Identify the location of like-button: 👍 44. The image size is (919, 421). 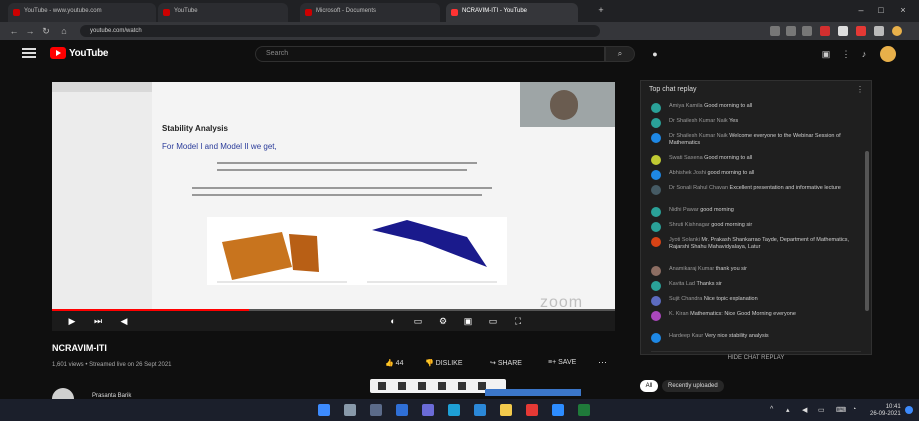
(394, 363).